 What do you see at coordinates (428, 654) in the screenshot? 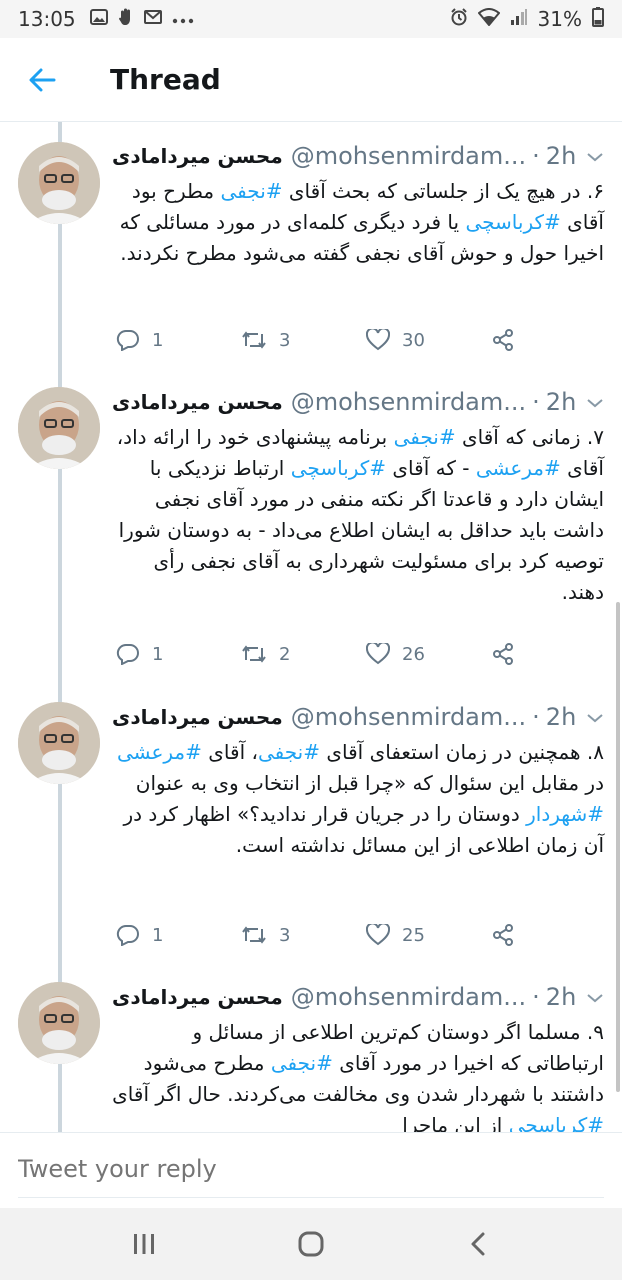
I see `like-button: 26` at bounding box center [428, 654].